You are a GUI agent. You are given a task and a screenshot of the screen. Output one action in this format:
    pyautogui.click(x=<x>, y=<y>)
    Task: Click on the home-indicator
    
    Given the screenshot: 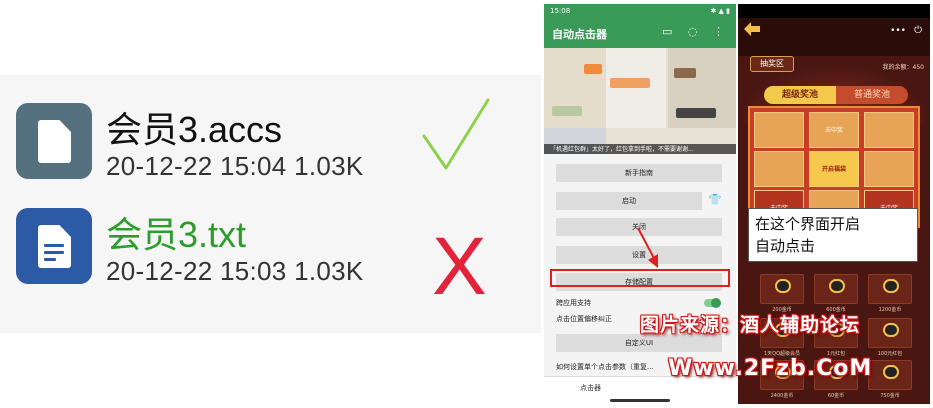 What is the action you would take?
    pyautogui.click(x=640, y=400)
    